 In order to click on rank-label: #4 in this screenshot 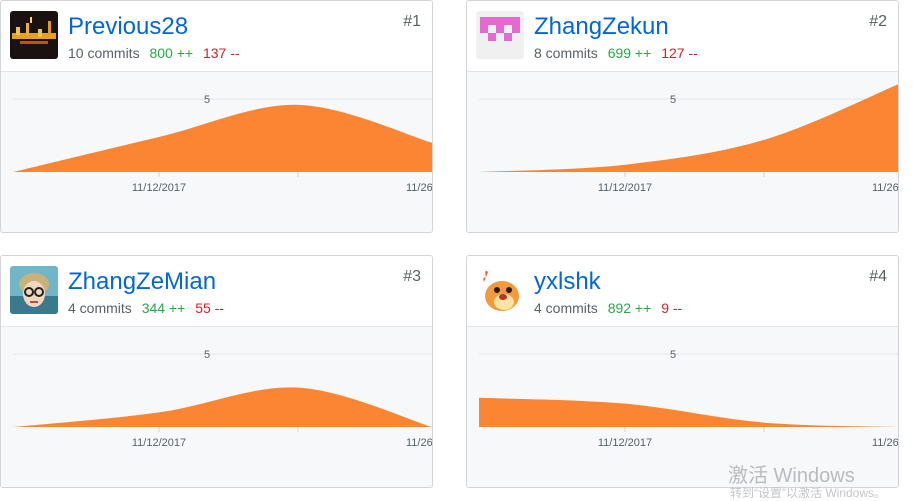, I will do `click(878, 276)`.